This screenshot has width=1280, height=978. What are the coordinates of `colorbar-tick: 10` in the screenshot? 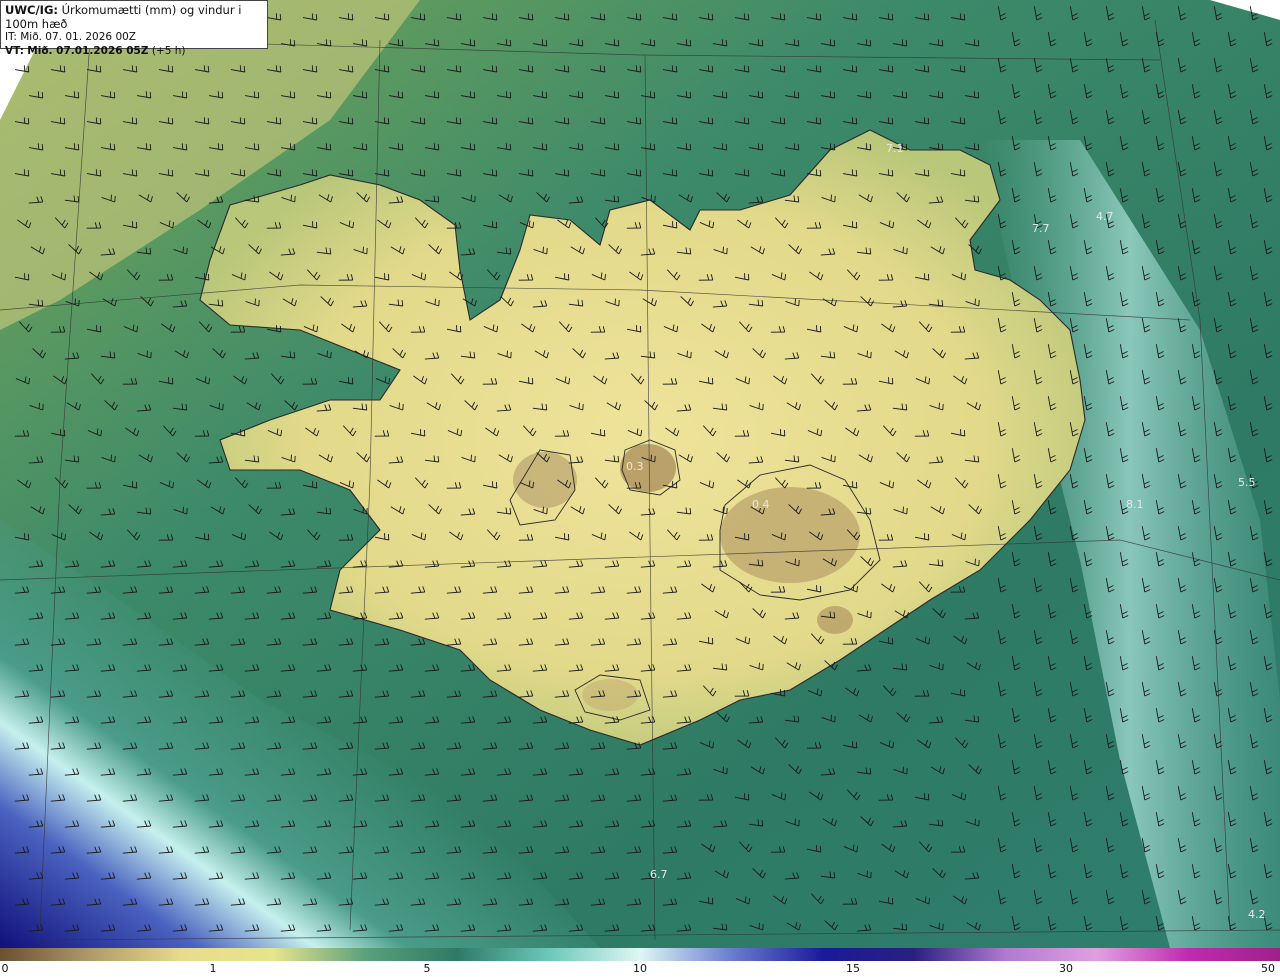 It's located at (640, 968).